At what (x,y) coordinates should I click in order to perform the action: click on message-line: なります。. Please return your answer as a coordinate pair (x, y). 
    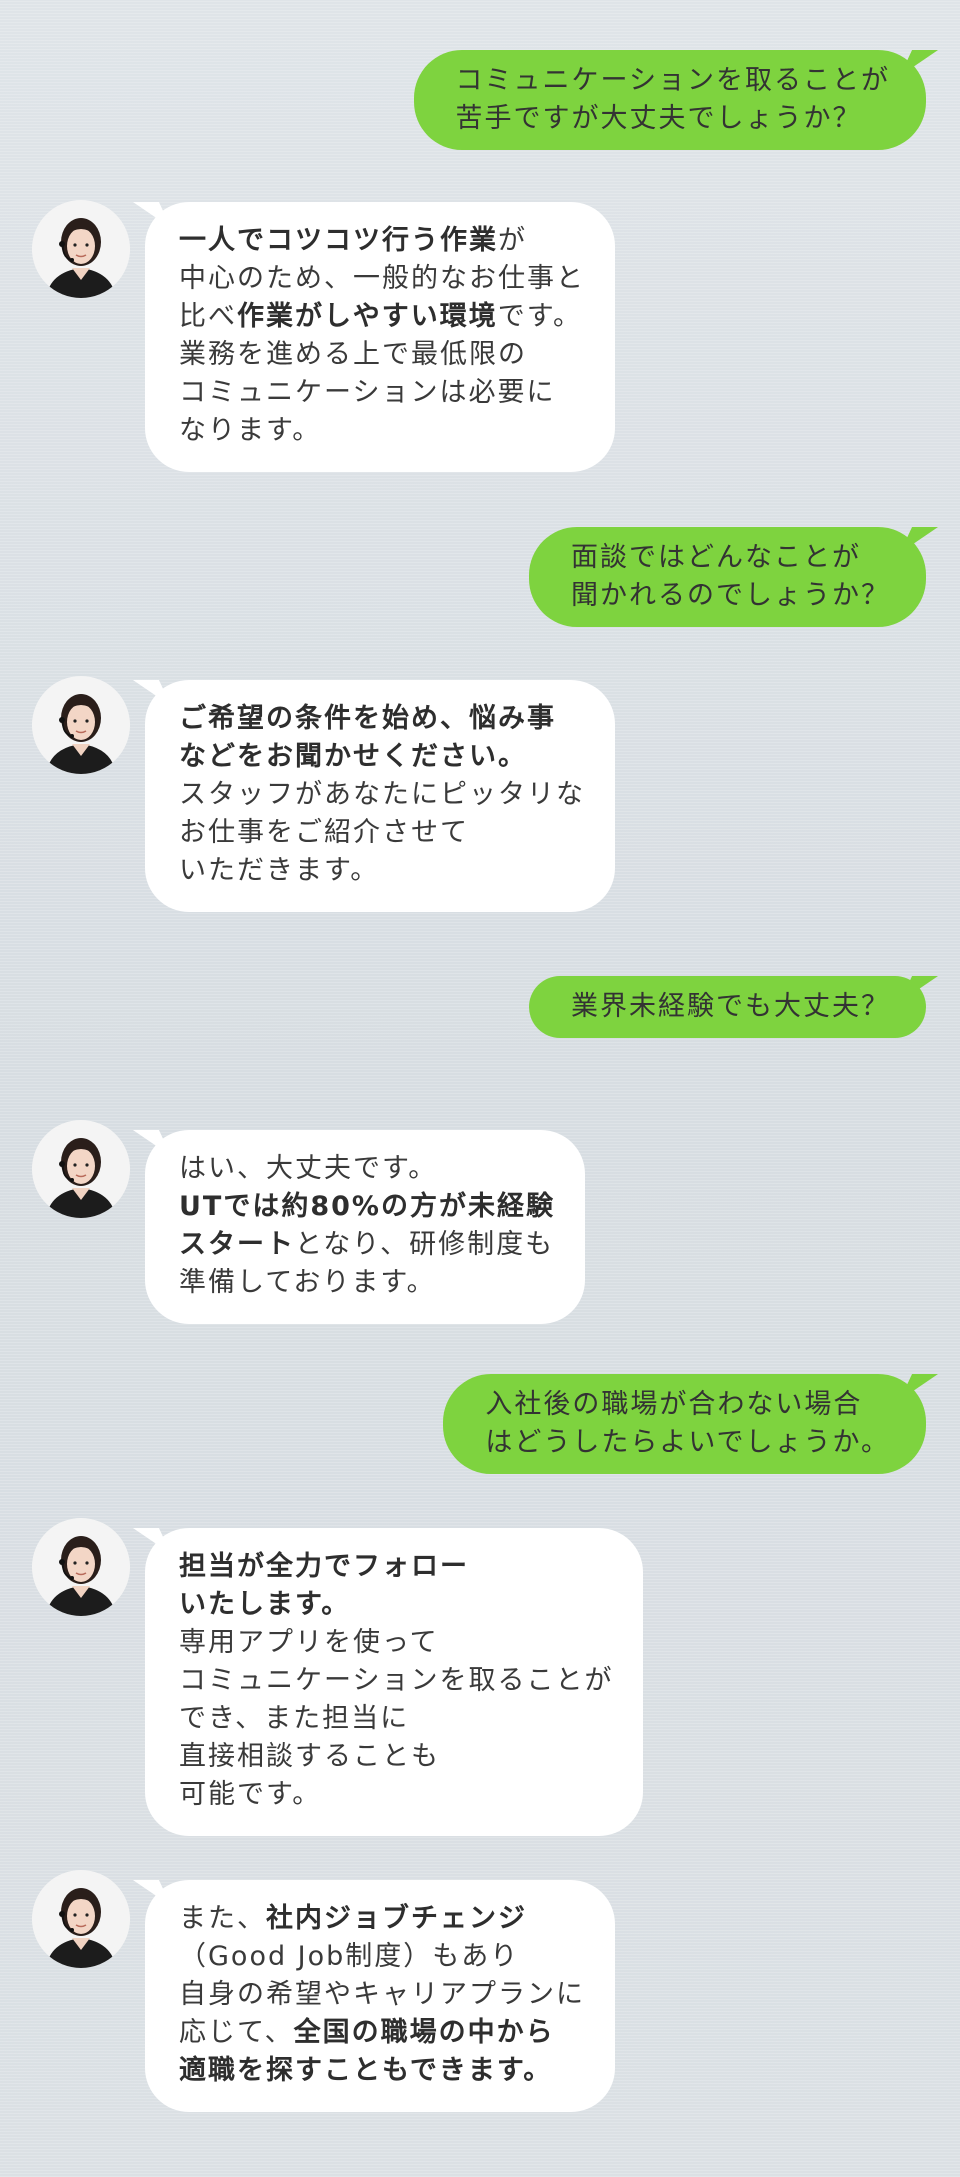
    Looking at the image, I should click on (250, 430).